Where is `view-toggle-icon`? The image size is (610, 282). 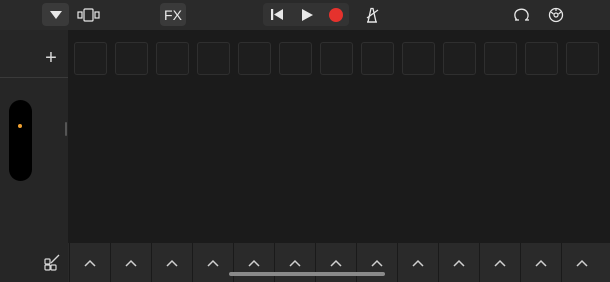 view-toggle-icon is located at coordinates (88, 14).